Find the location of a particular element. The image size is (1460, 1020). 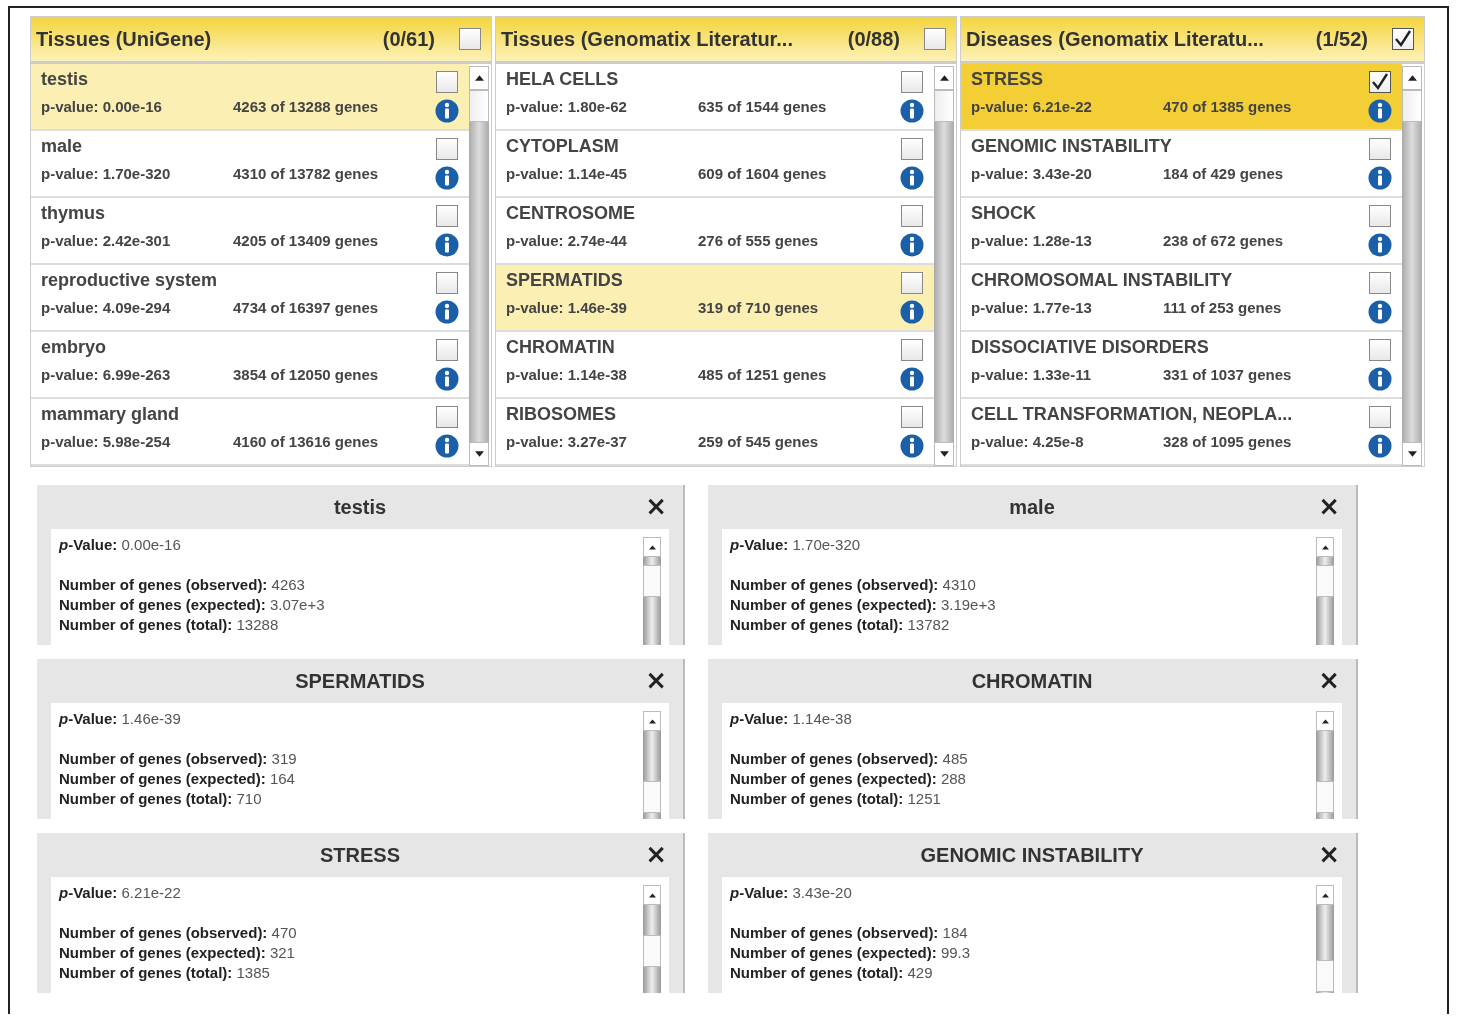

gene-count: 4160 of 13616 genes is located at coordinates (306, 441).